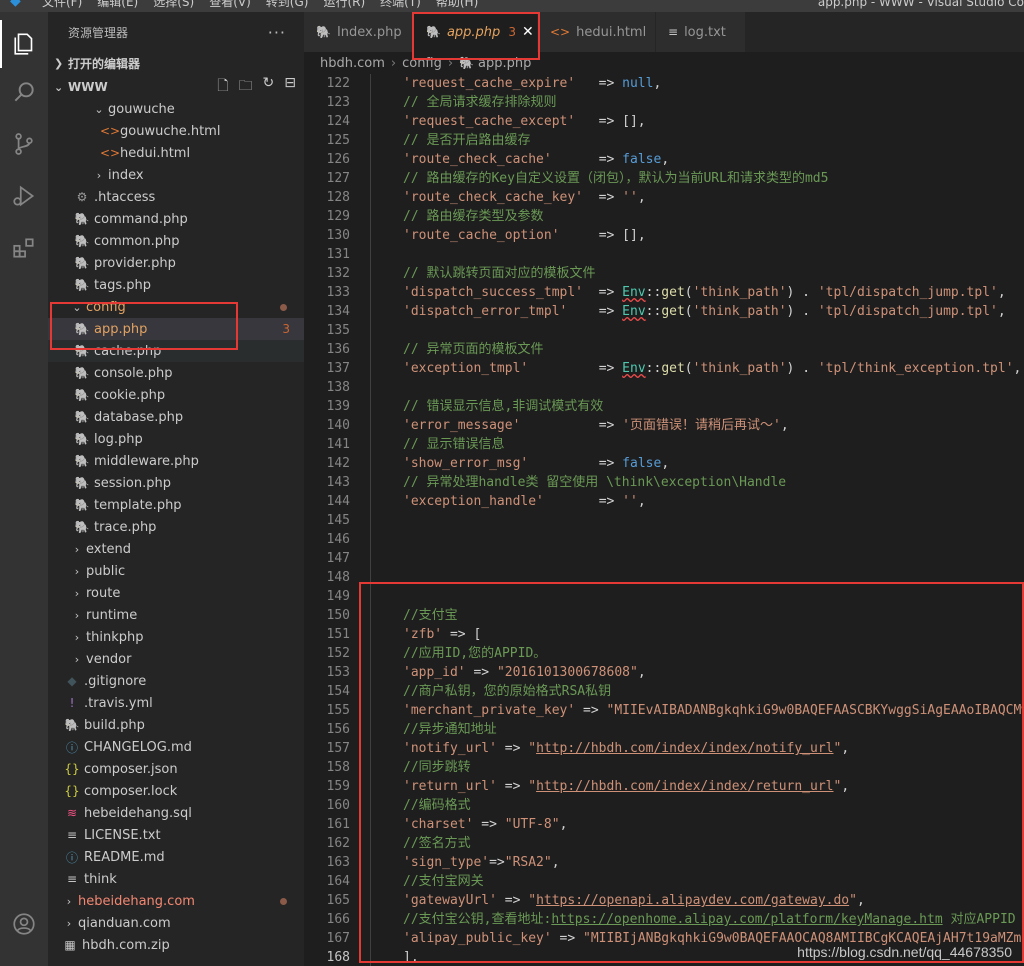  I want to click on new-file-icon: 🗋, so click(222, 87).